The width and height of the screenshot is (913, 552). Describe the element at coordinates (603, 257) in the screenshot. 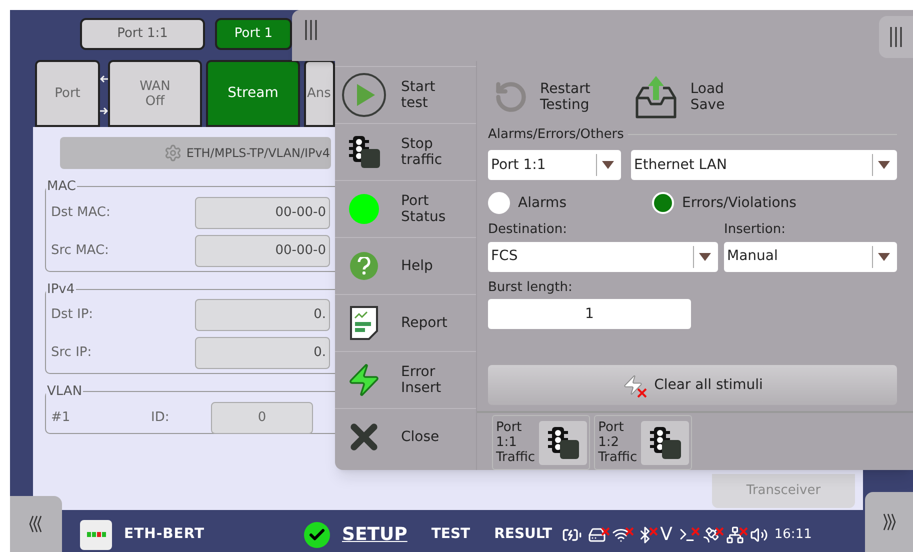

I see `destination-select: FCS` at that location.